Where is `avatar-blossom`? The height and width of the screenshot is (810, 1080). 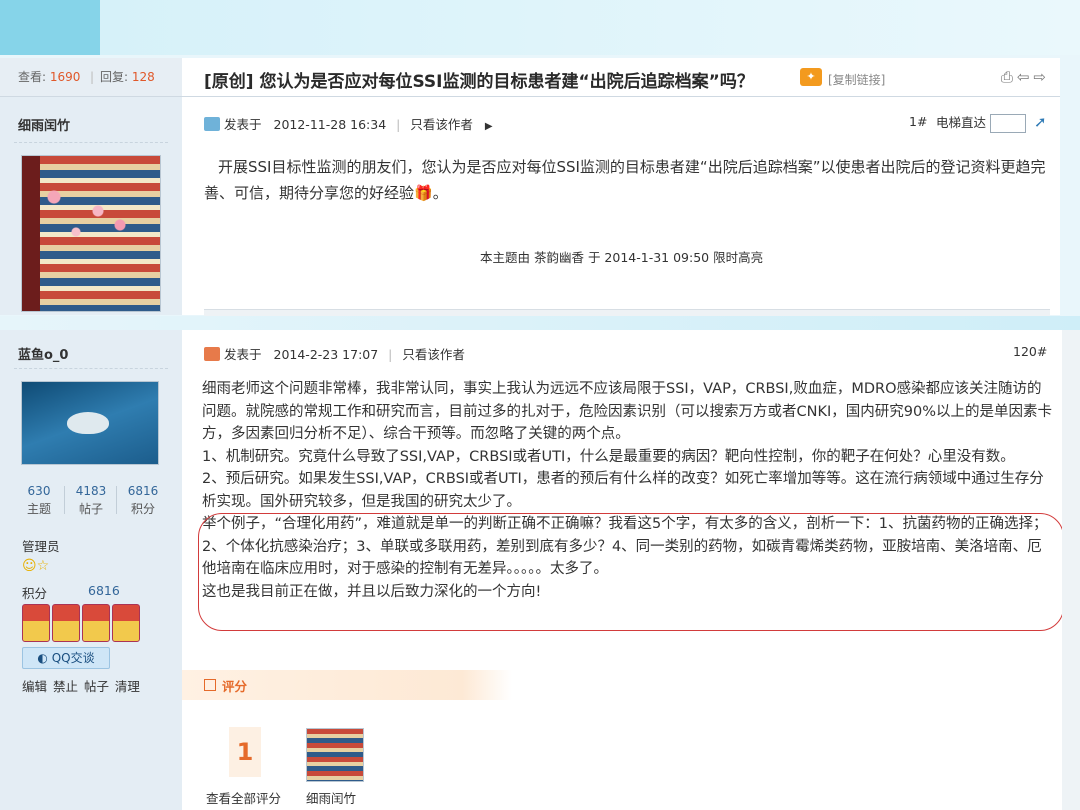
avatar-blossom is located at coordinates (87, 211).